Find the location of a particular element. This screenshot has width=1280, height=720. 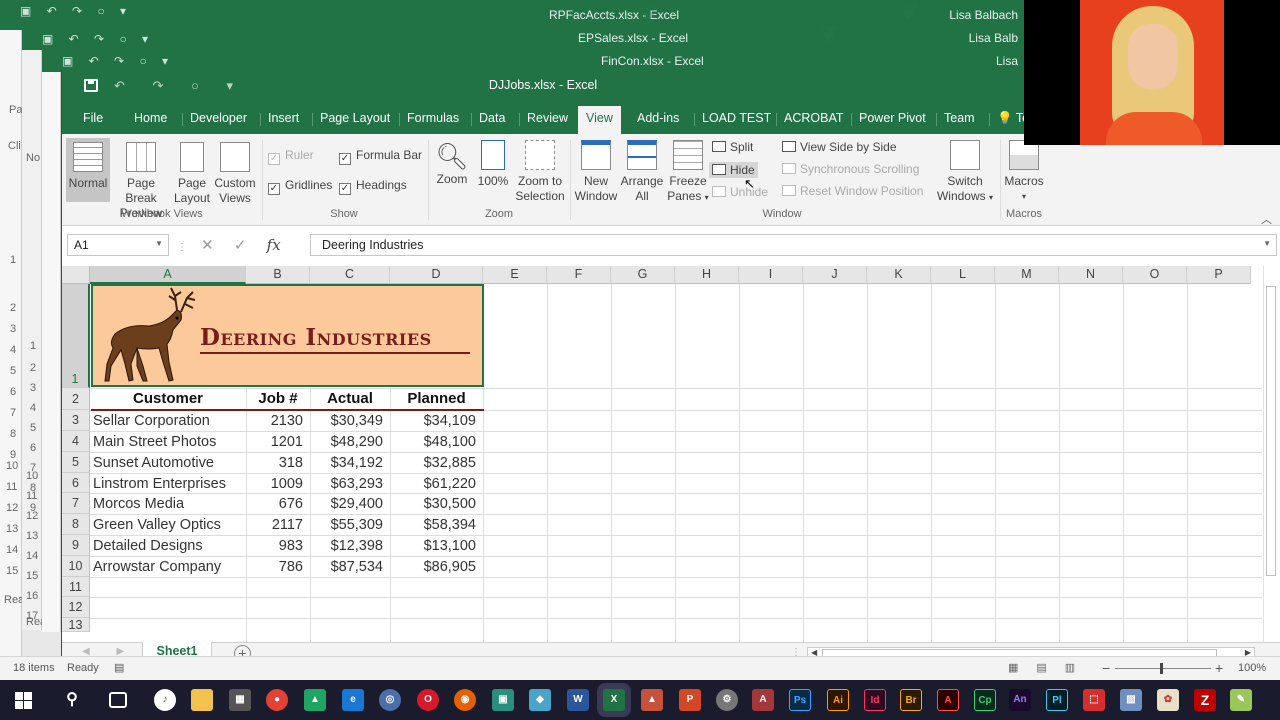

column-header: G is located at coordinates (643, 275).